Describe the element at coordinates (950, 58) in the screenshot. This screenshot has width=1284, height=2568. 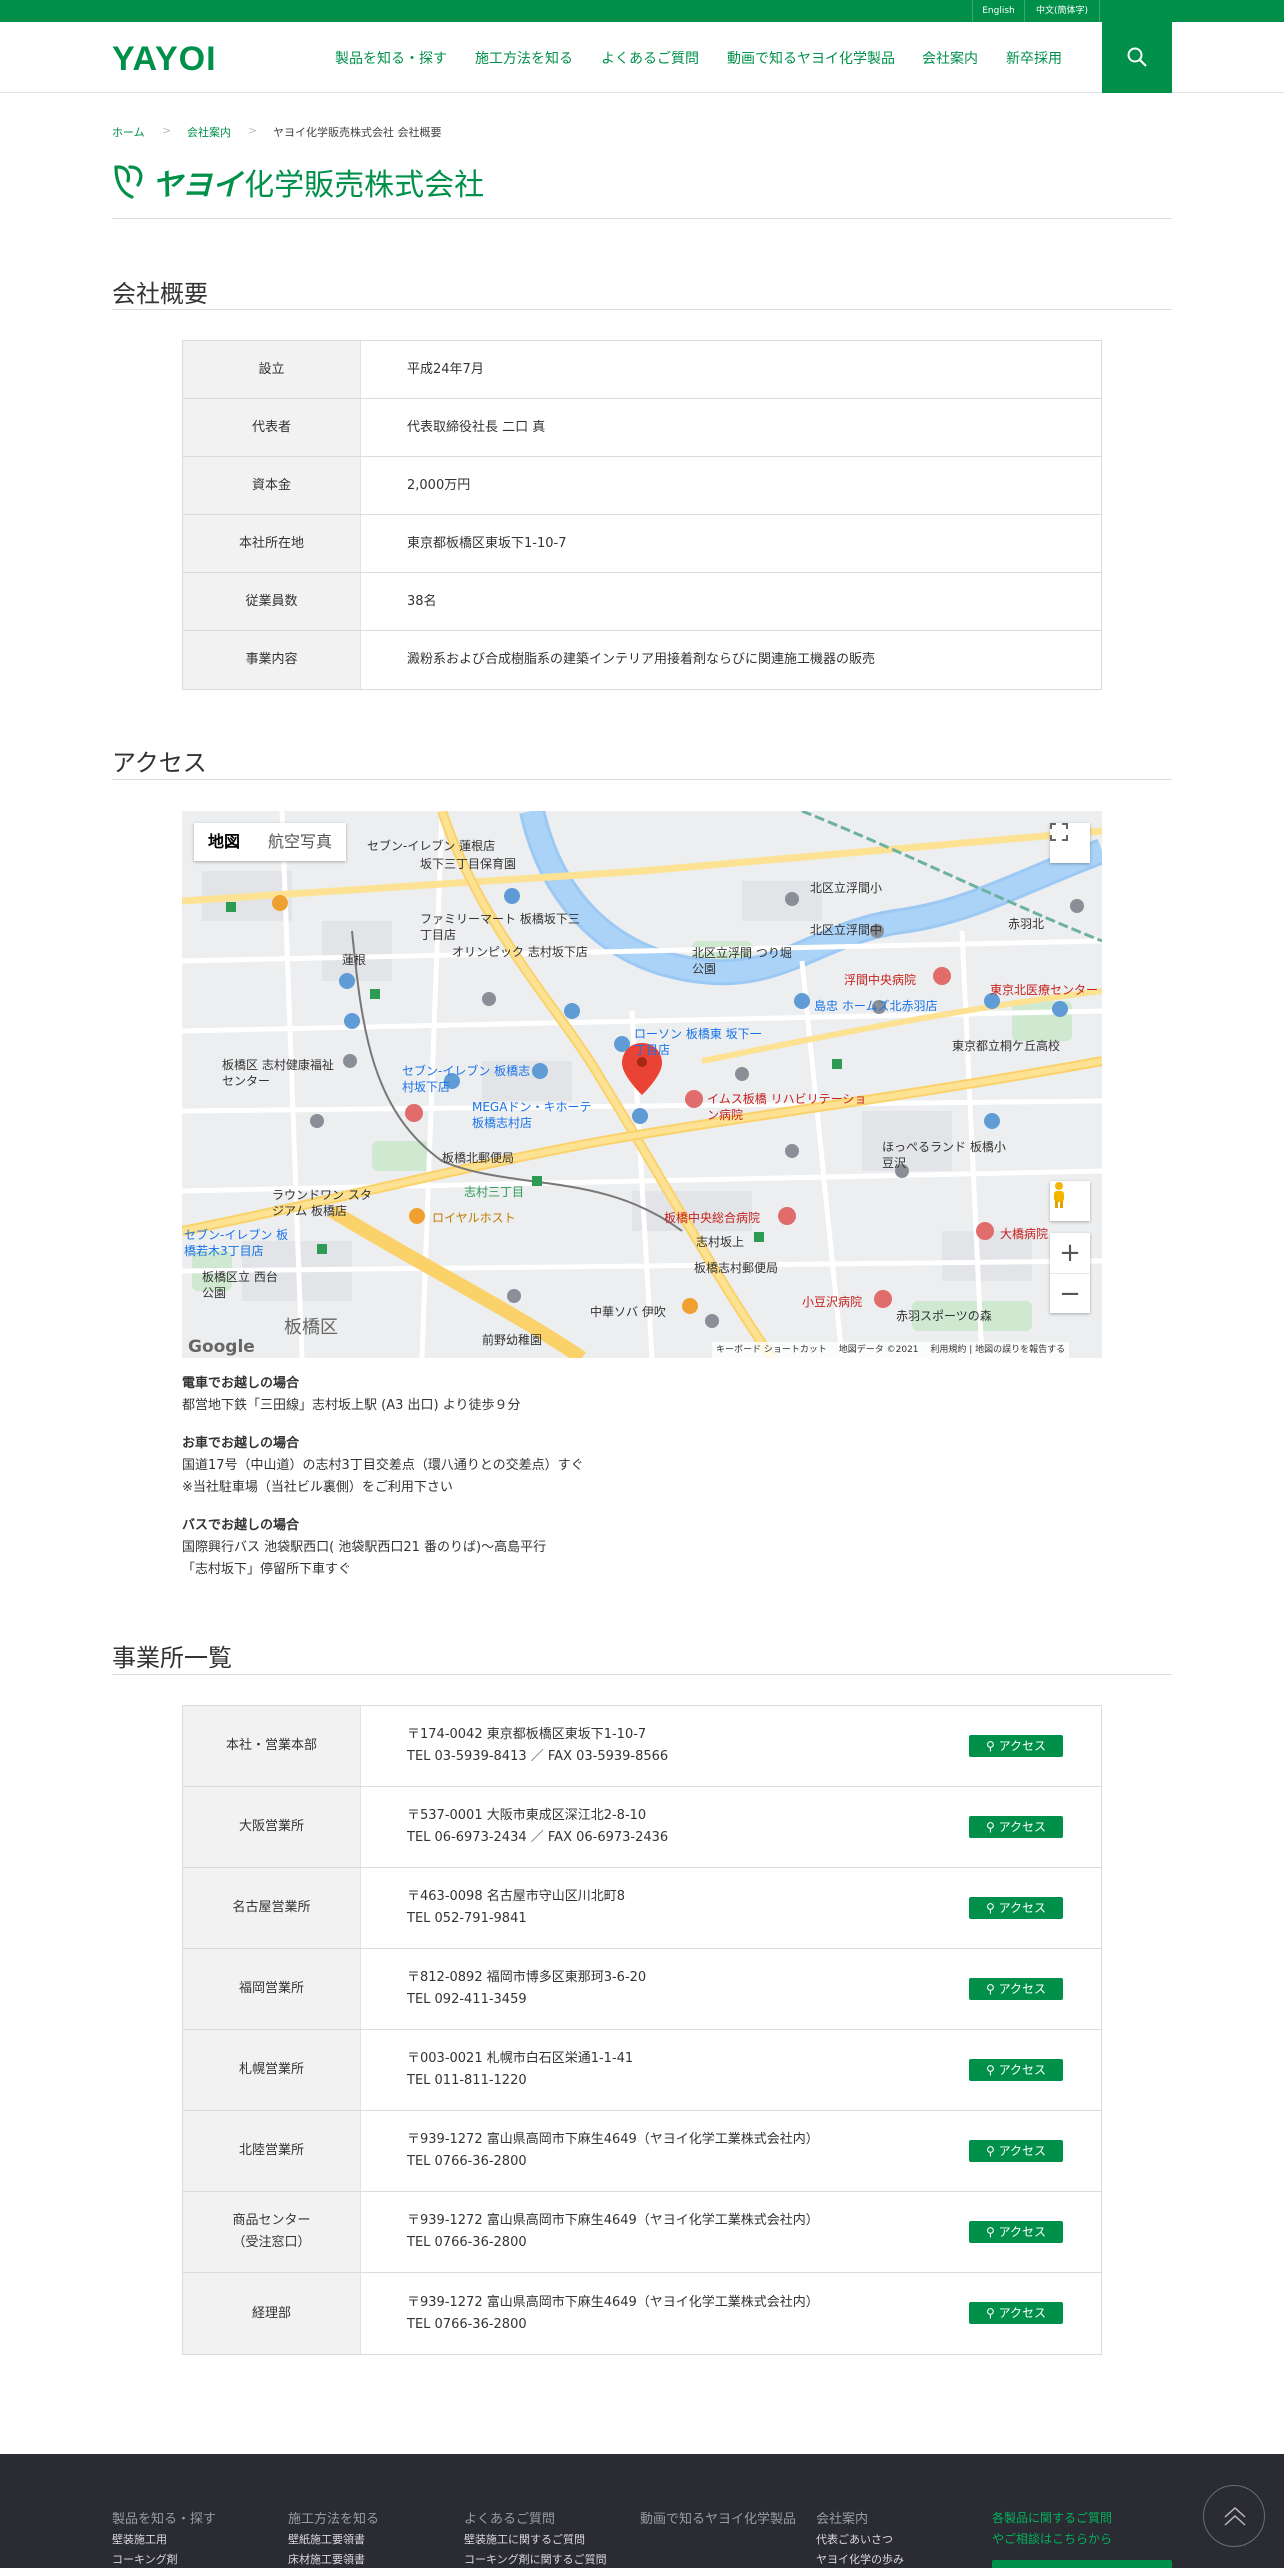
I see `nav-company: 会社案内` at that location.